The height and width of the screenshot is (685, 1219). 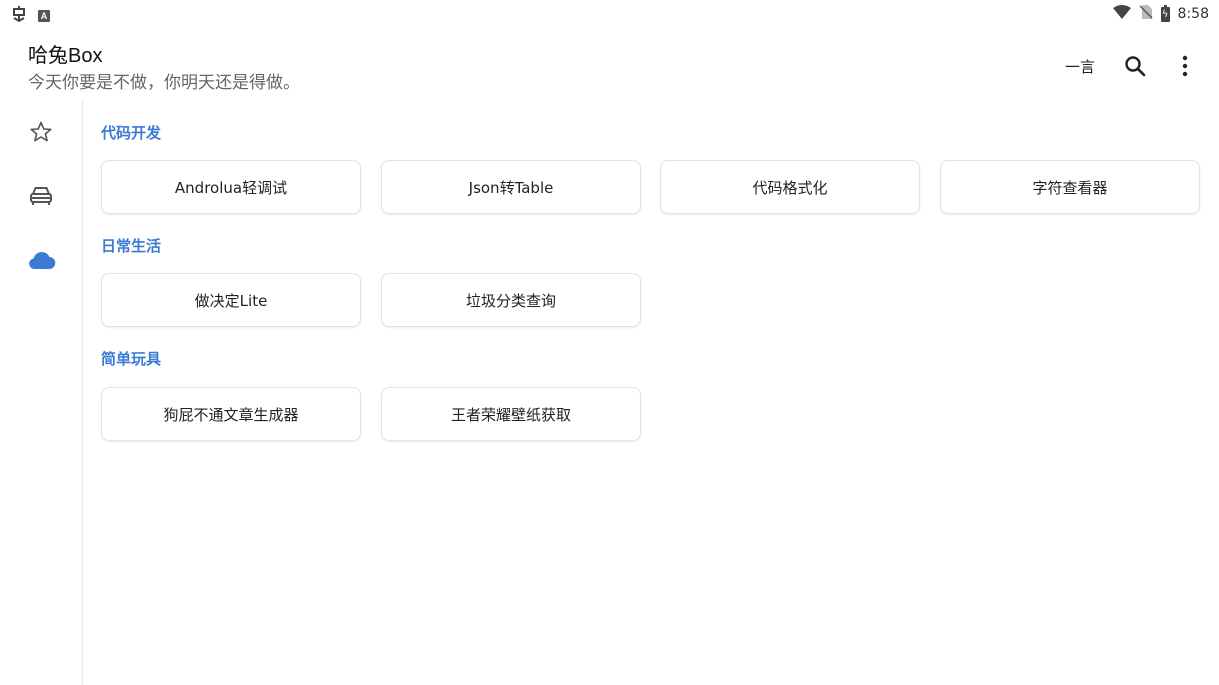 What do you see at coordinates (790, 187) in the screenshot?
I see `tool-code-formatter: 代码格式化` at bounding box center [790, 187].